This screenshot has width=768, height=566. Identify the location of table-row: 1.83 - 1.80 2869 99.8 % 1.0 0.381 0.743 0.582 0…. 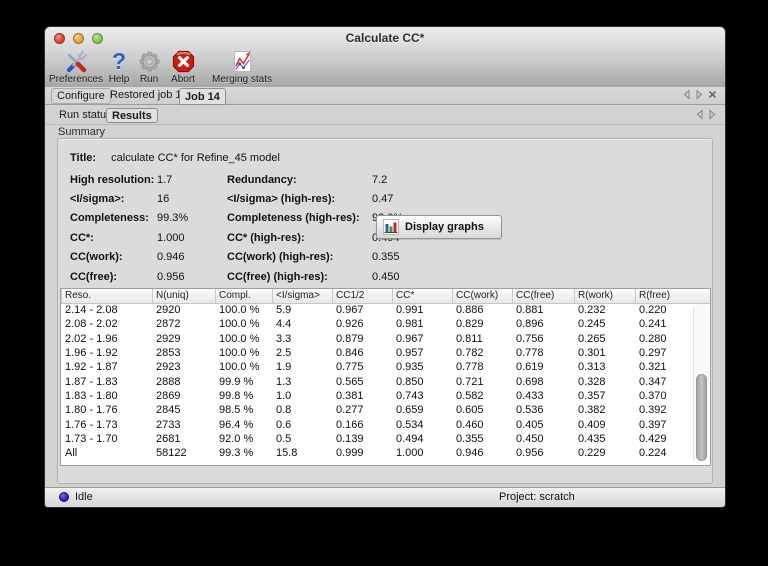
(377, 396).